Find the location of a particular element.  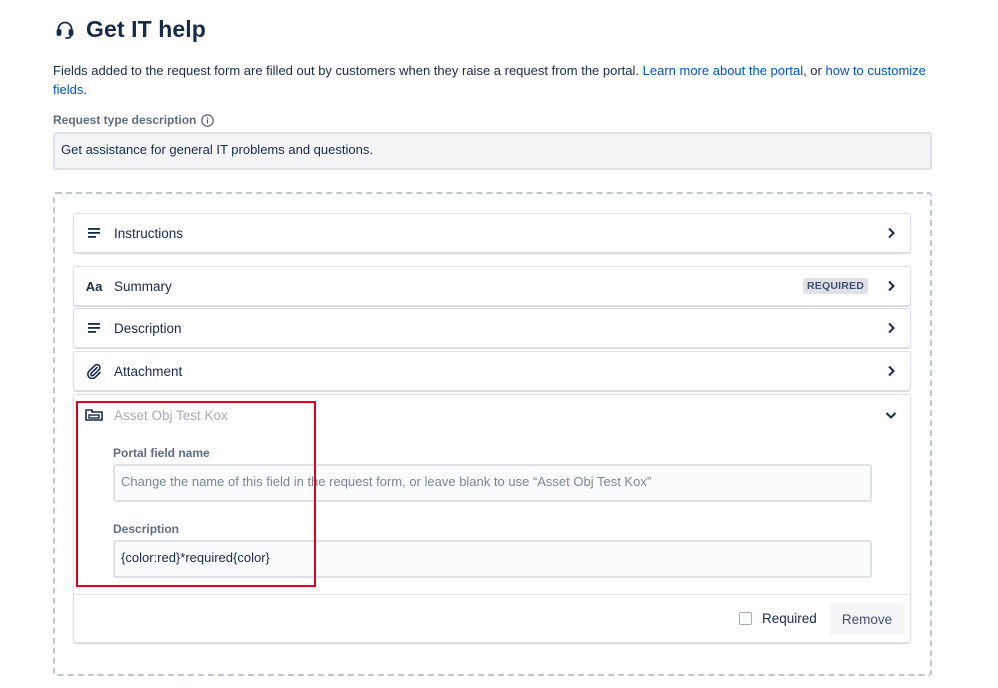

field-row-summary: Aa Summary REQUIRED is located at coordinates (492, 286).